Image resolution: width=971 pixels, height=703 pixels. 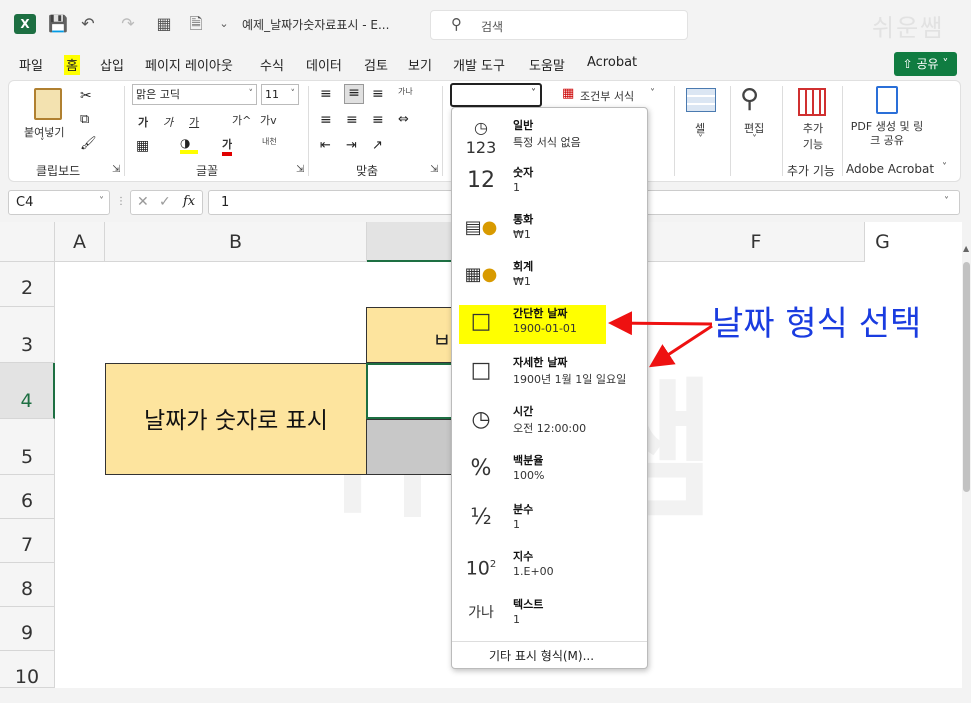 What do you see at coordinates (189, 201) in the screenshot?
I see `insert-function-button: fx` at bounding box center [189, 201].